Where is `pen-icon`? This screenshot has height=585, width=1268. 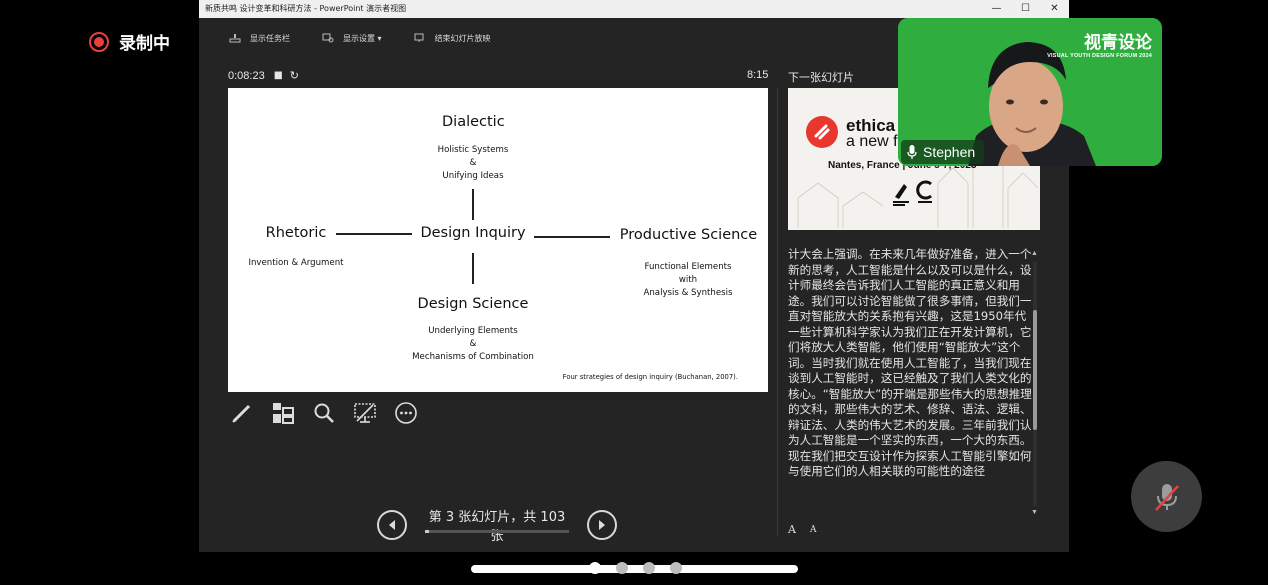 pen-icon is located at coordinates (241, 413).